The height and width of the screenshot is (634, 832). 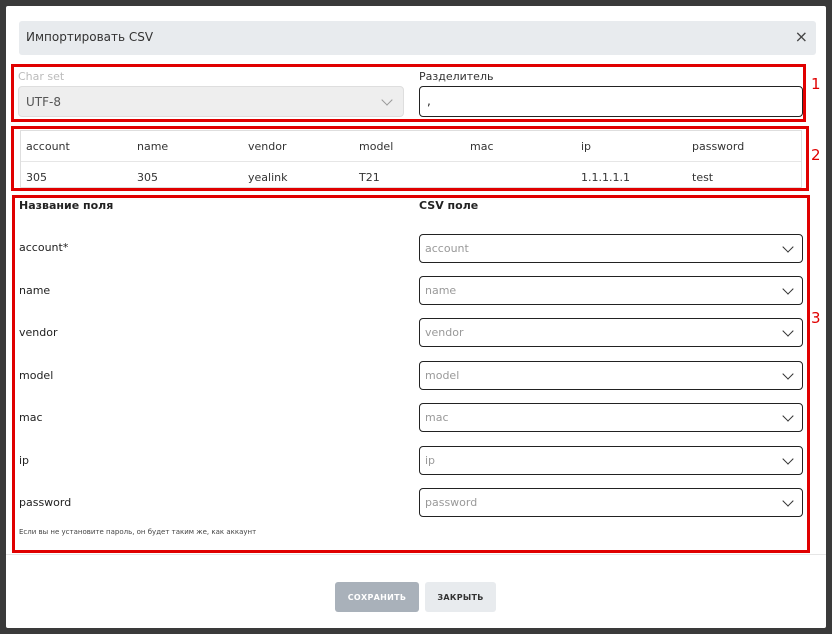 What do you see at coordinates (611, 502) in the screenshot?
I see `csv-field-select-password: password` at bounding box center [611, 502].